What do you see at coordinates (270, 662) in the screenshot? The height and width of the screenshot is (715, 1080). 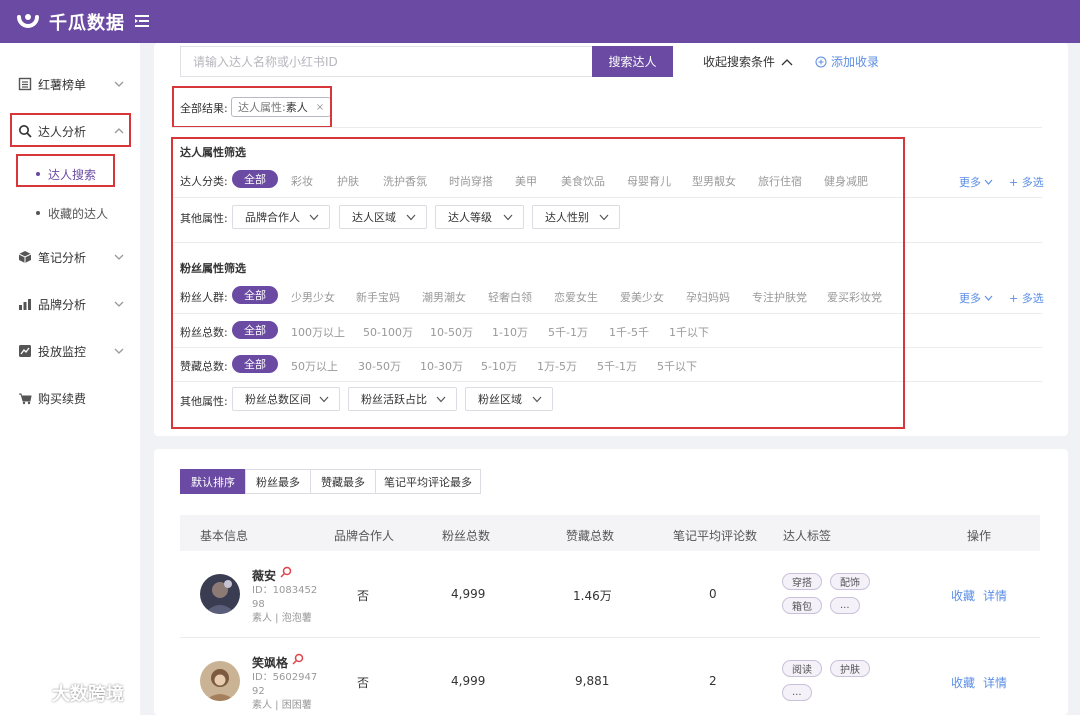 I see `influencer-name: 笑飒格` at bounding box center [270, 662].